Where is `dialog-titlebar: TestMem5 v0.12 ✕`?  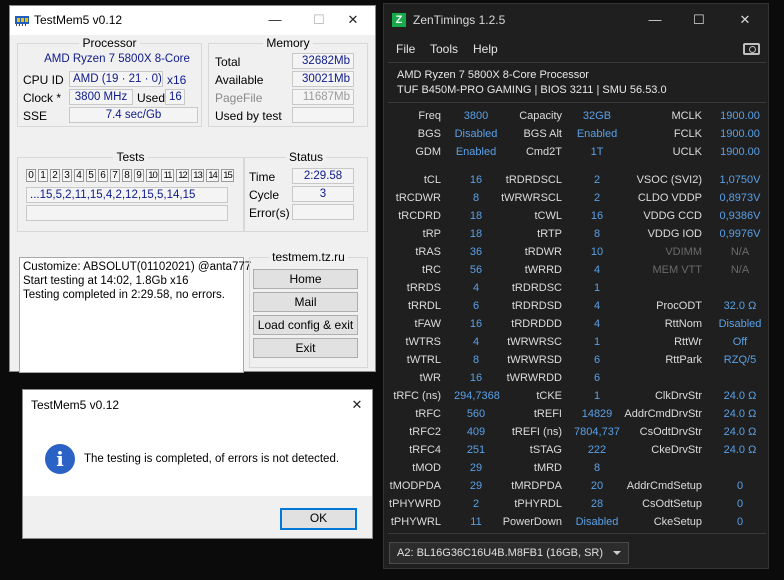
dialog-titlebar: TestMem5 v0.12 ✕ is located at coordinates (197, 405).